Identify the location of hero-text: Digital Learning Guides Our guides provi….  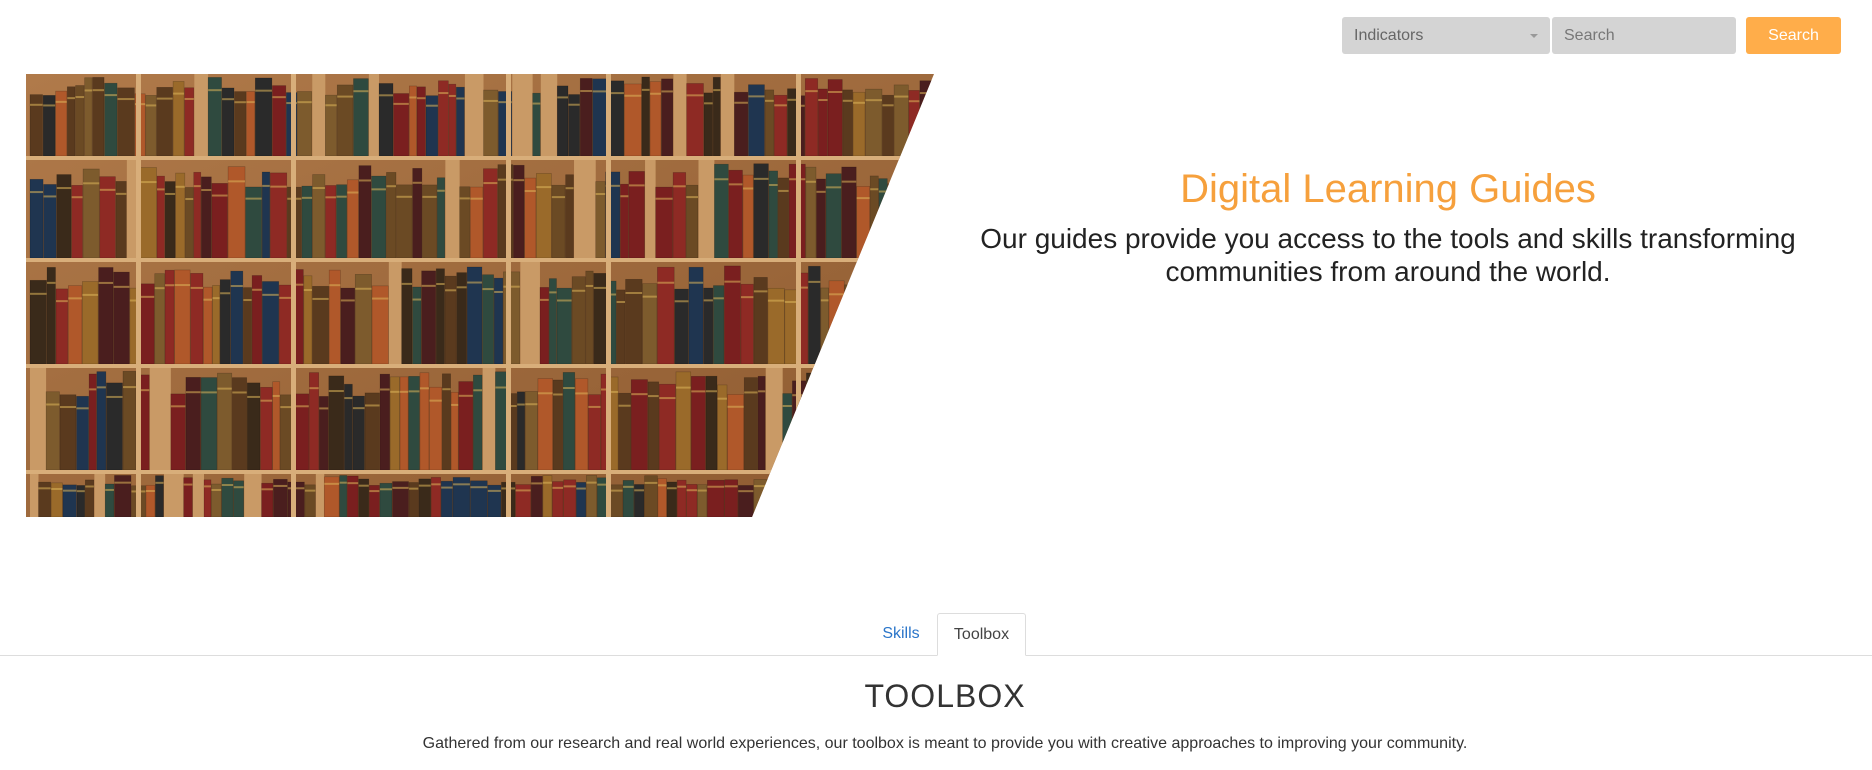
(1388, 226).